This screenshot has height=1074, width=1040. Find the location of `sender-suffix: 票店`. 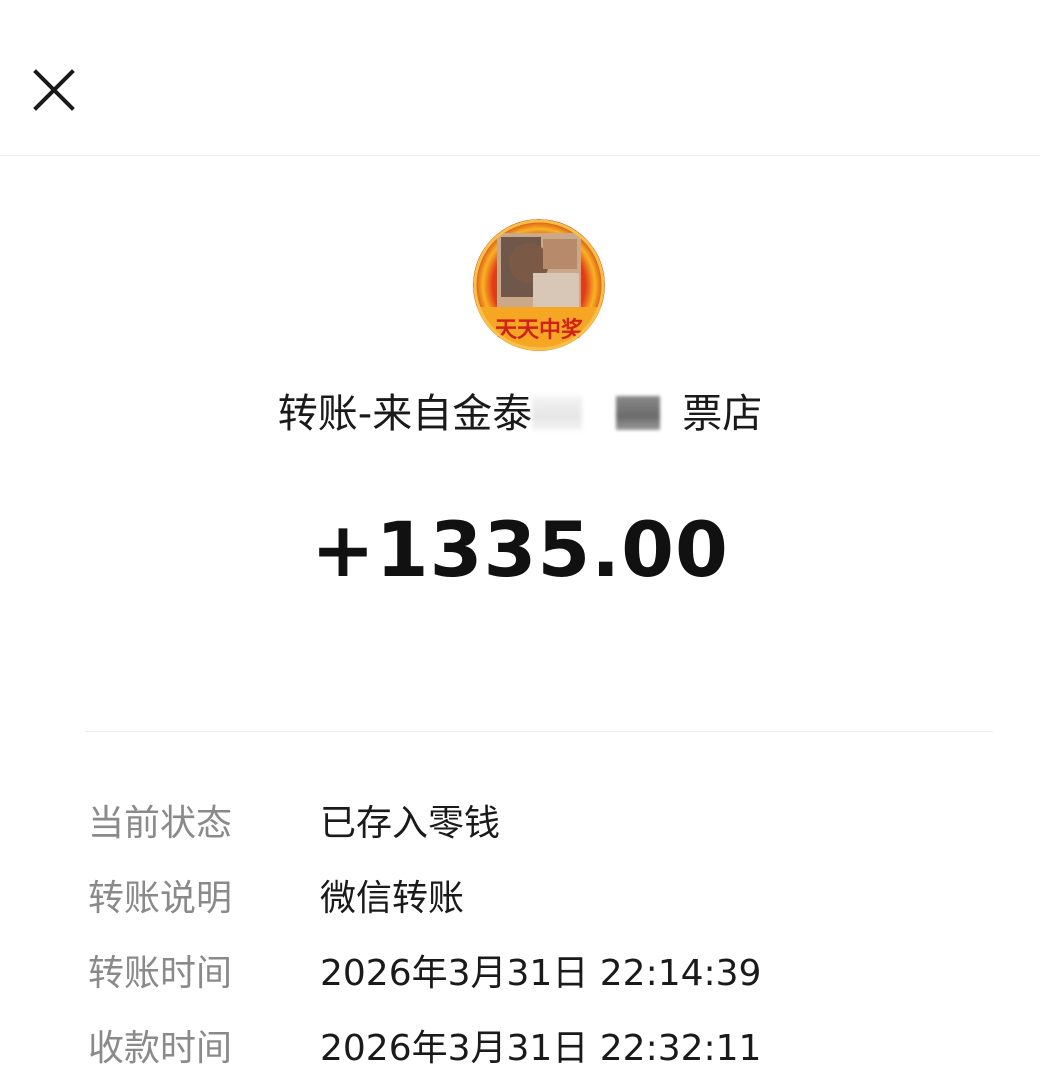

sender-suffix: 票店 is located at coordinates (722, 414).